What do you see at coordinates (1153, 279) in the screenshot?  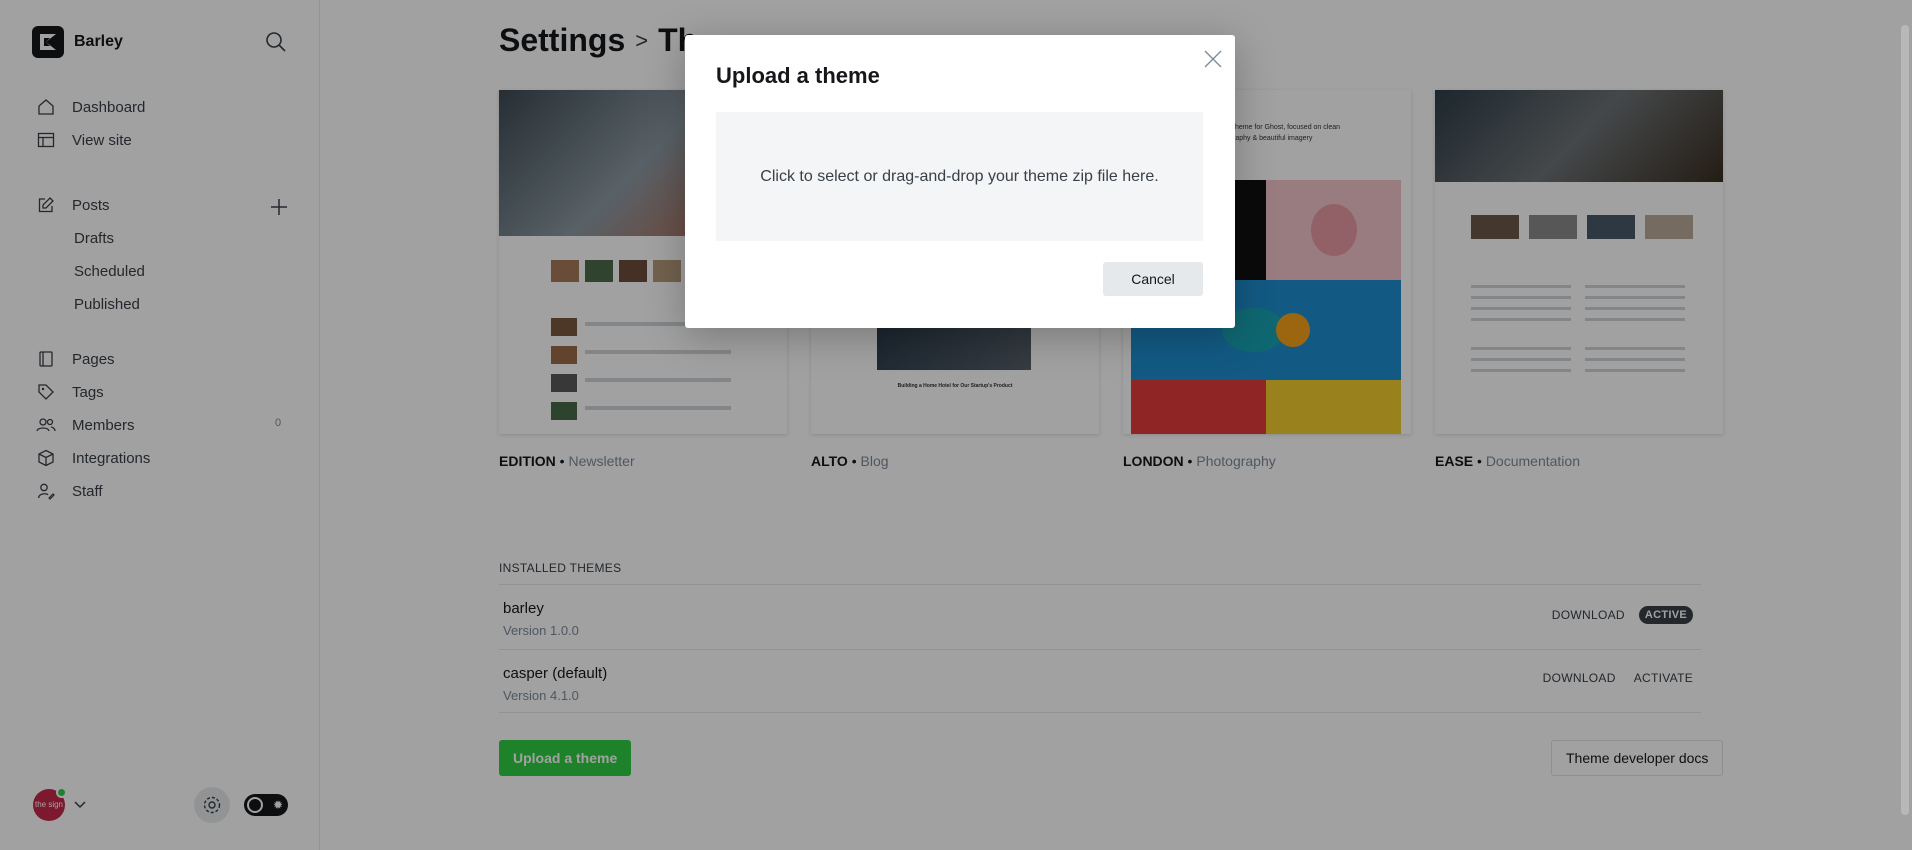 I see `cancel-button: Cancel` at bounding box center [1153, 279].